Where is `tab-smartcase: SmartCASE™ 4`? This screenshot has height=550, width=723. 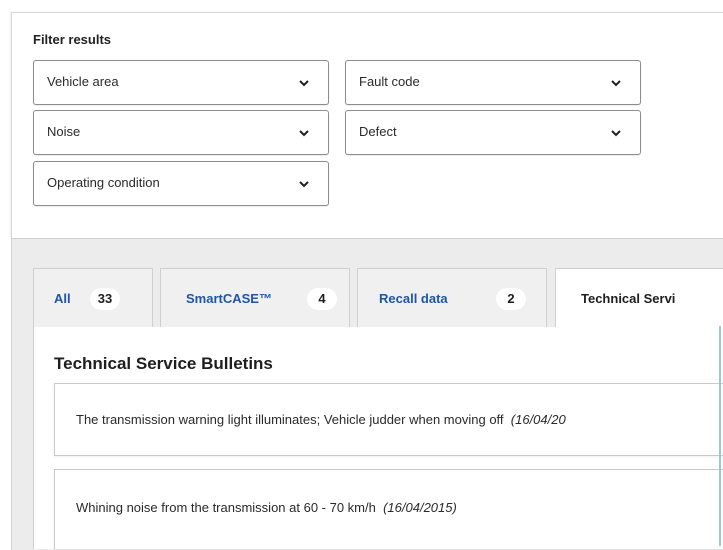
tab-smartcase: SmartCASE™ 4 is located at coordinates (255, 298).